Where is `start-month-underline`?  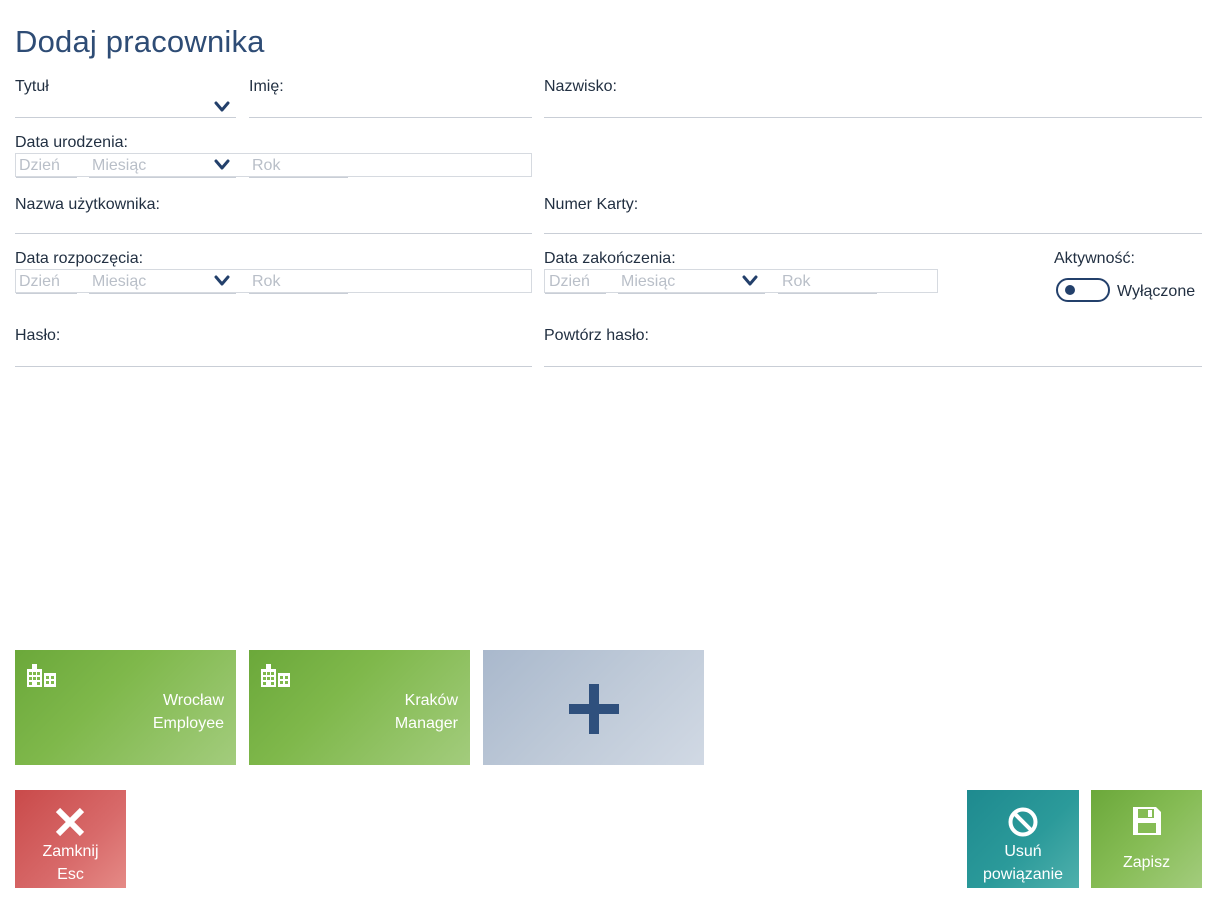
start-month-underline is located at coordinates (162, 293).